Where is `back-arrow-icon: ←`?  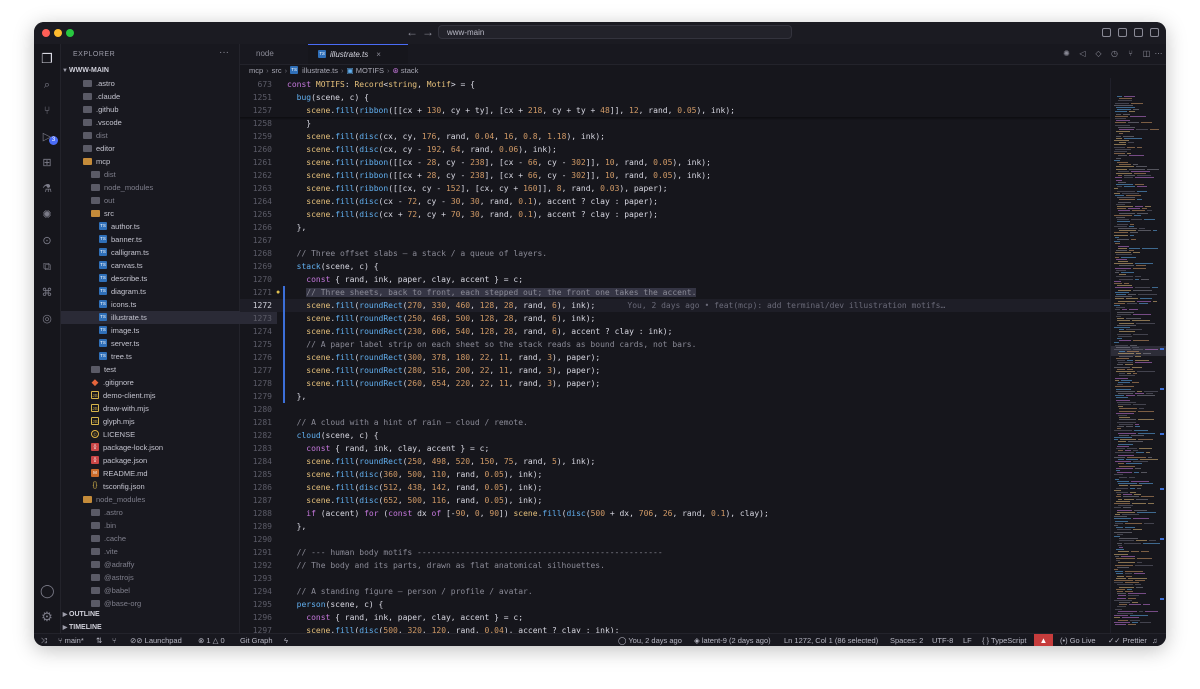 back-arrow-icon: ← is located at coordinates (412, 32).